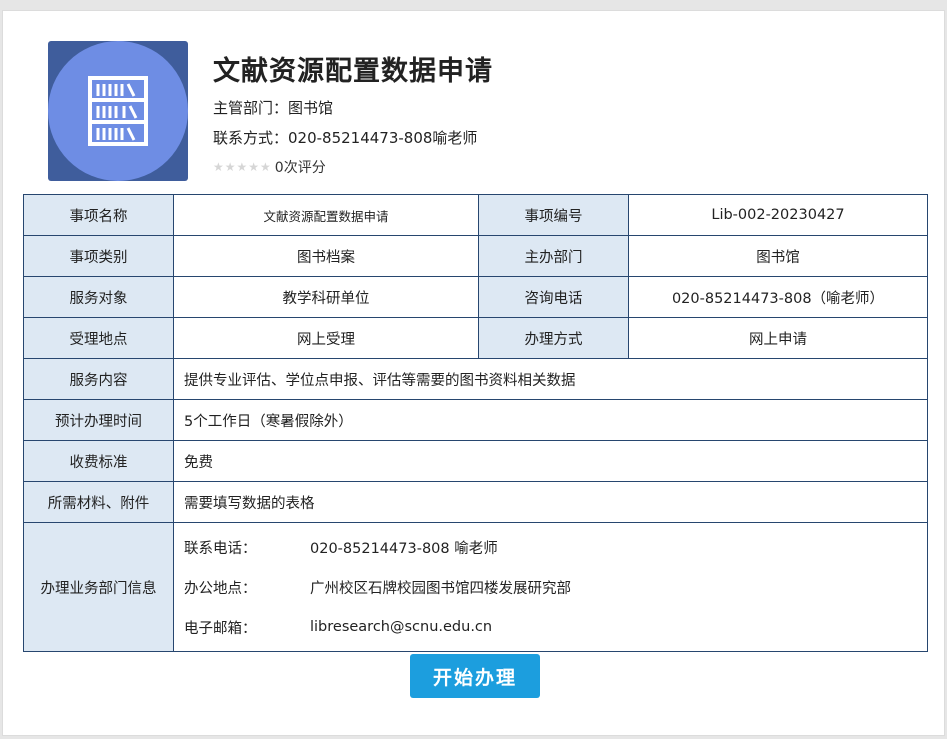 This screenshot has height=739, width=947. Describe the element at coordinates (300, 168) in the screenshot. I see `rating-count: 0次评分` at that location.